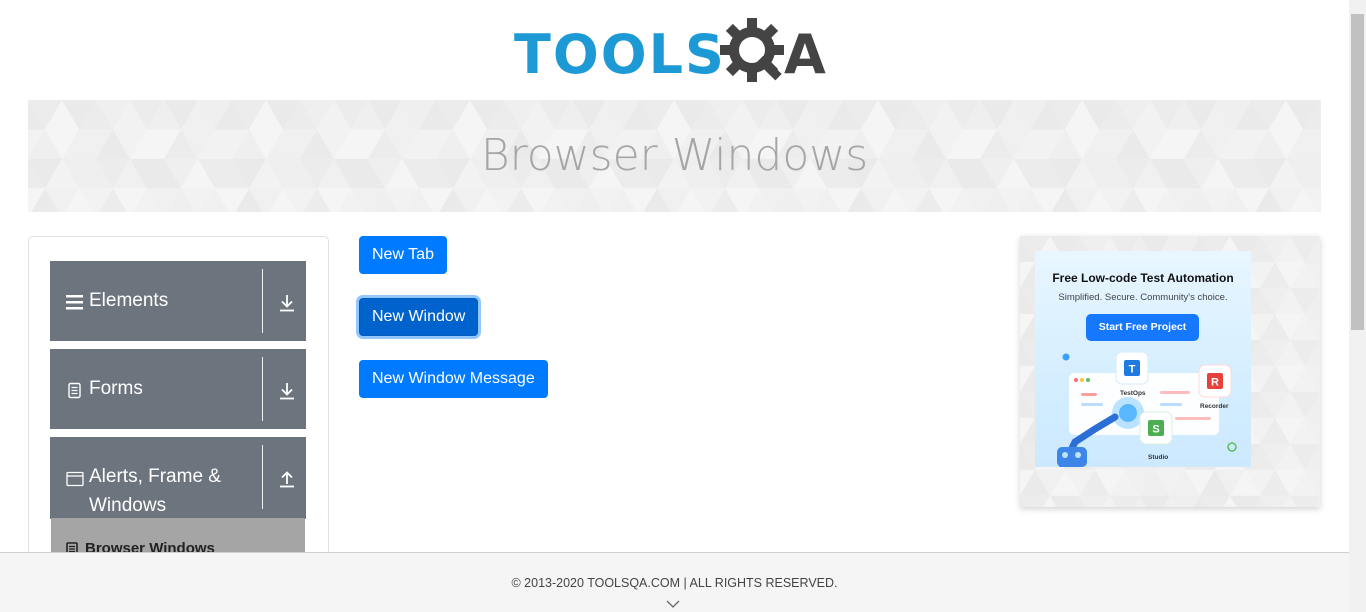 The height and width of the screenshot is (612, 1366). What do you see at coordinates (75, 479) in the screenshot?
I see `window-icon` at bounding box center [75, 479].